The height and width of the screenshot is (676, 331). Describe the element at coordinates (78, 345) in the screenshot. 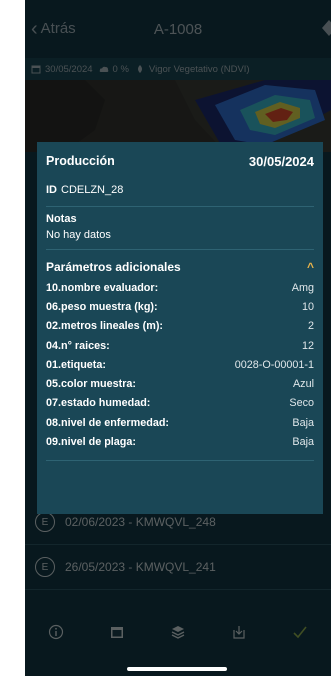

I see `param-key: 04.n° raices:` at that location.